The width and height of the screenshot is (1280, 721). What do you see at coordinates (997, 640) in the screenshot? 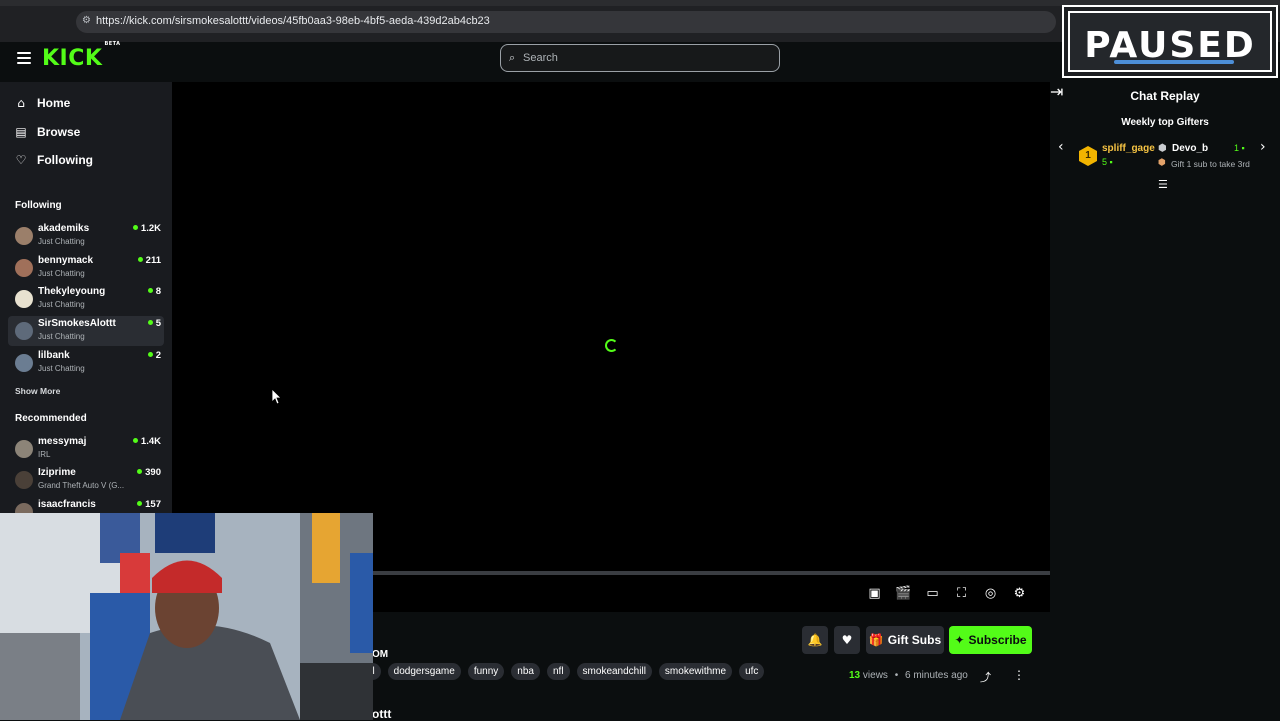
I see `subscribe-label: Subscribe` at bounding box center [997, 640].